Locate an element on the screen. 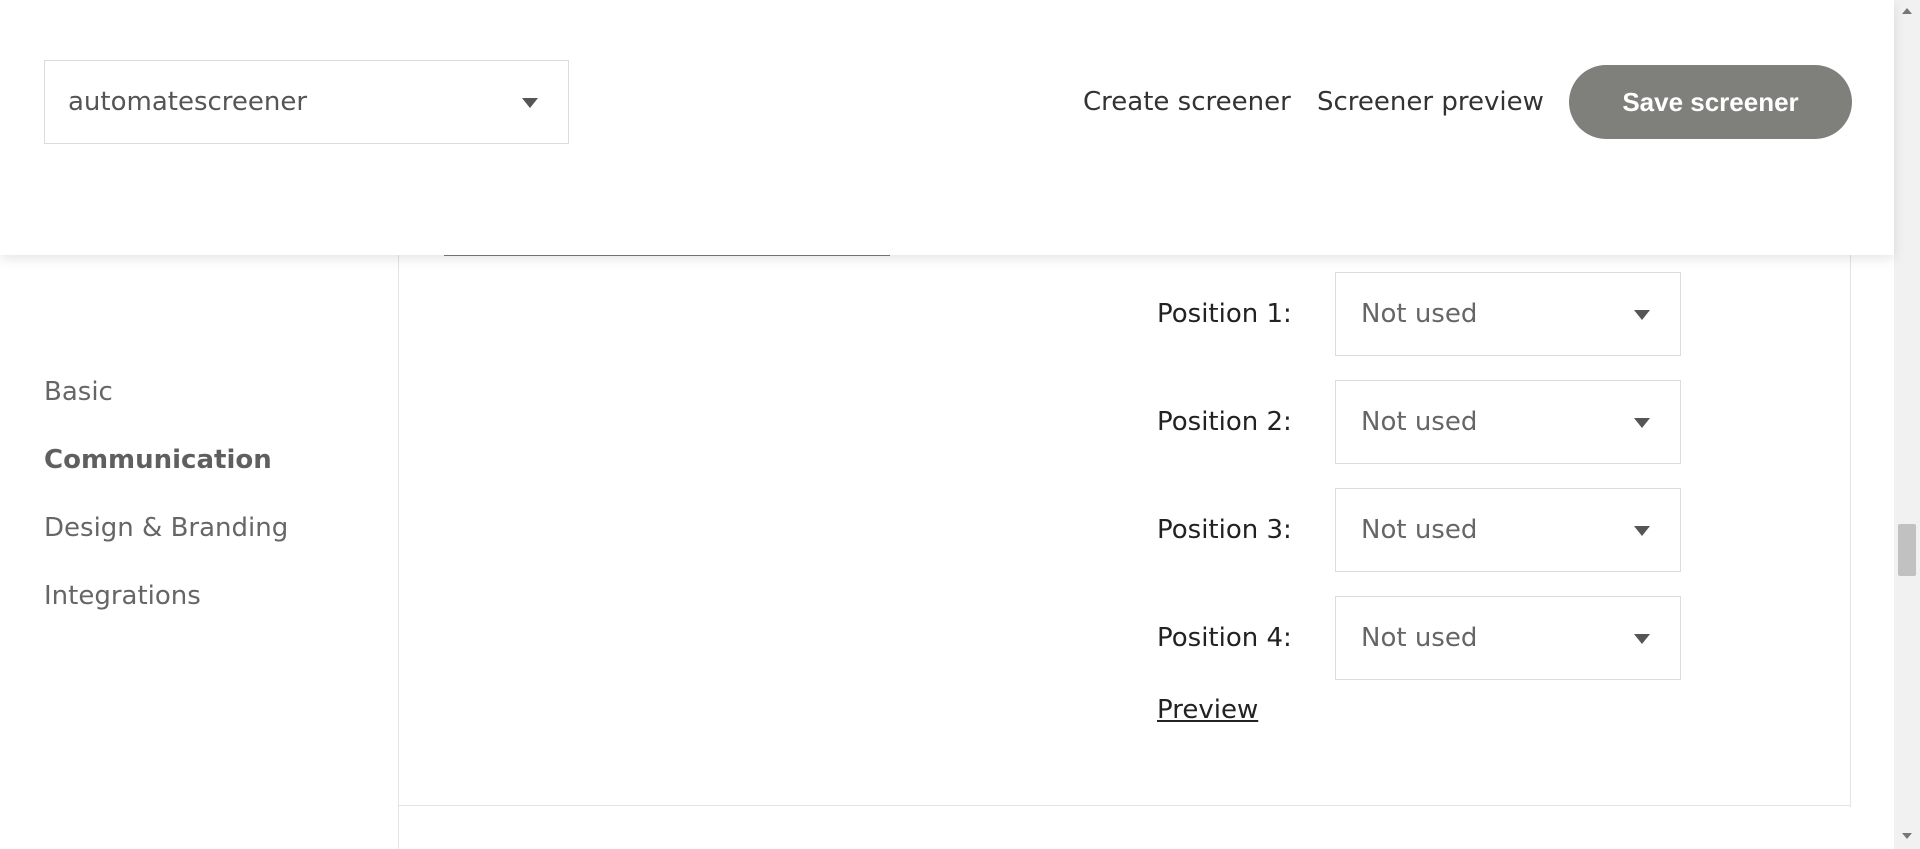  position-4-label: Position 4: is located at coordinates (1224, 638).